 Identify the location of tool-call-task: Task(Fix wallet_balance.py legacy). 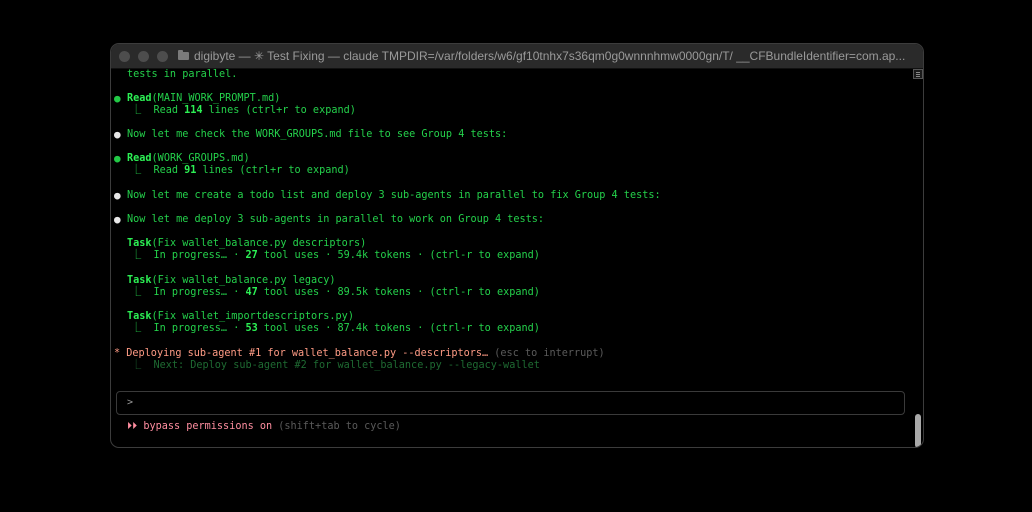
(231, 280).